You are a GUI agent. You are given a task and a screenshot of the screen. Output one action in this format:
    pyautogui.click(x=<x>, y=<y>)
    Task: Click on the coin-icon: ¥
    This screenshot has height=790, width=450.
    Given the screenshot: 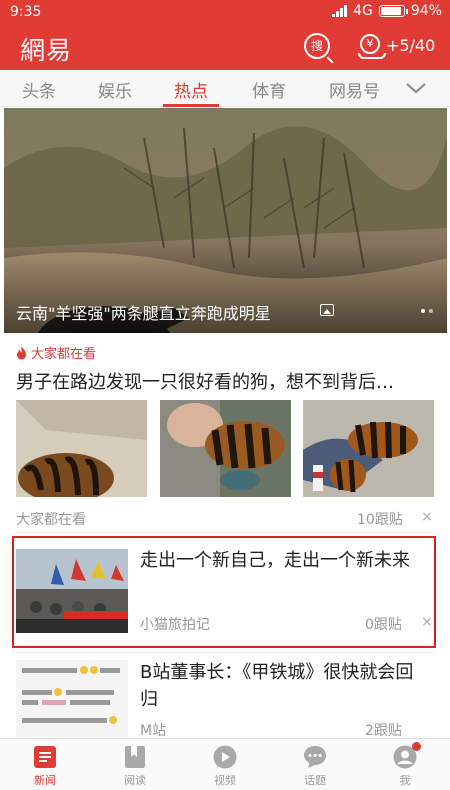 What is the action you would take?
    pyautogui.click(x=372, y=46)
    